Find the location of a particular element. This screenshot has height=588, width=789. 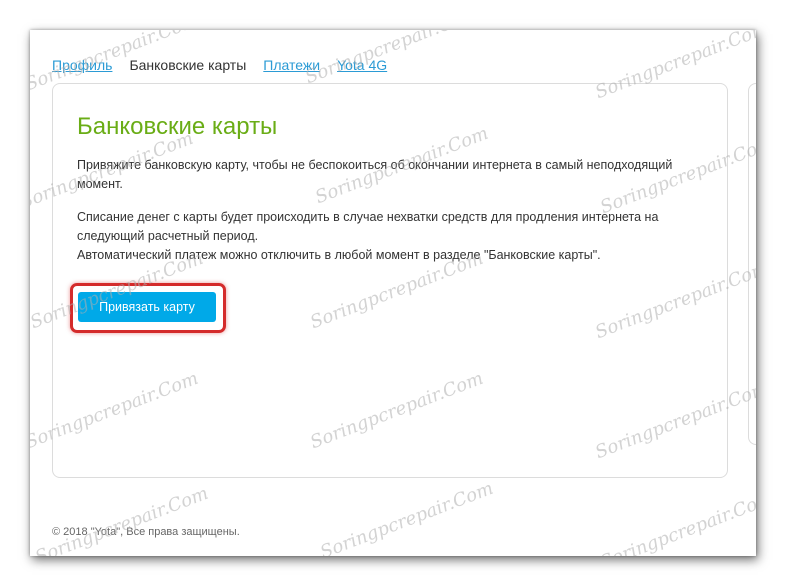

tab-payments: Платежи is located at coordinates (291, 65).